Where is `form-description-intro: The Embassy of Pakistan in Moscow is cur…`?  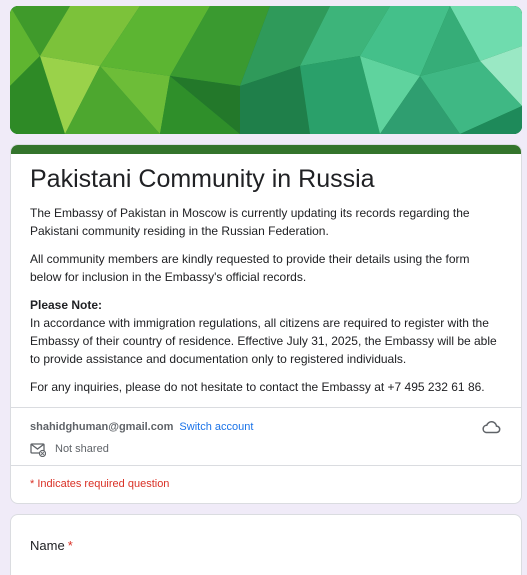 form-description-intro: The Embassy of Pakistan in Moscow is cur… is located at coordinates (250, 222).